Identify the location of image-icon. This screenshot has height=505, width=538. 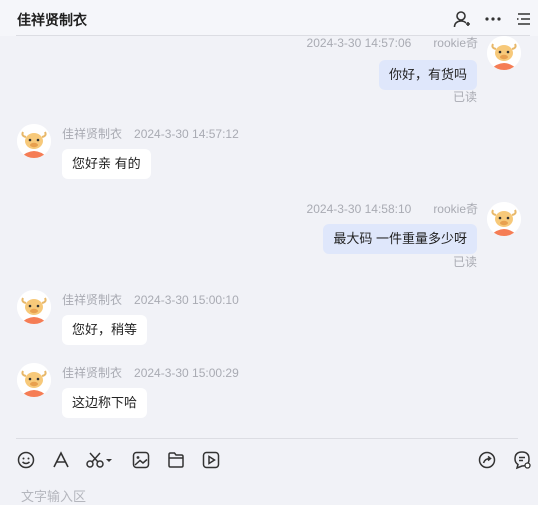
(141, 460).